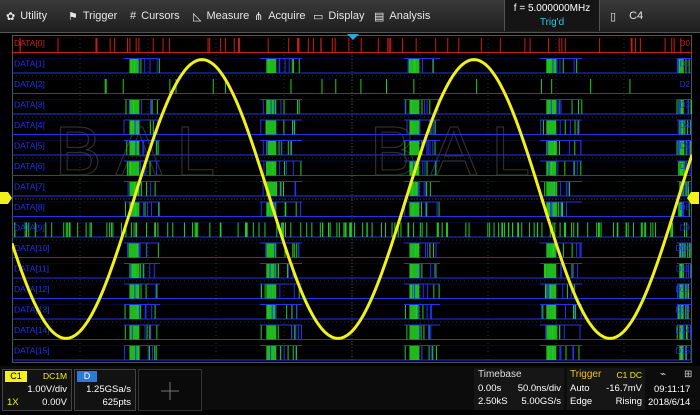 The height and width of the screenshot is (415, 700). I want to click on analysis-icon: ▤, so click(379, 16).